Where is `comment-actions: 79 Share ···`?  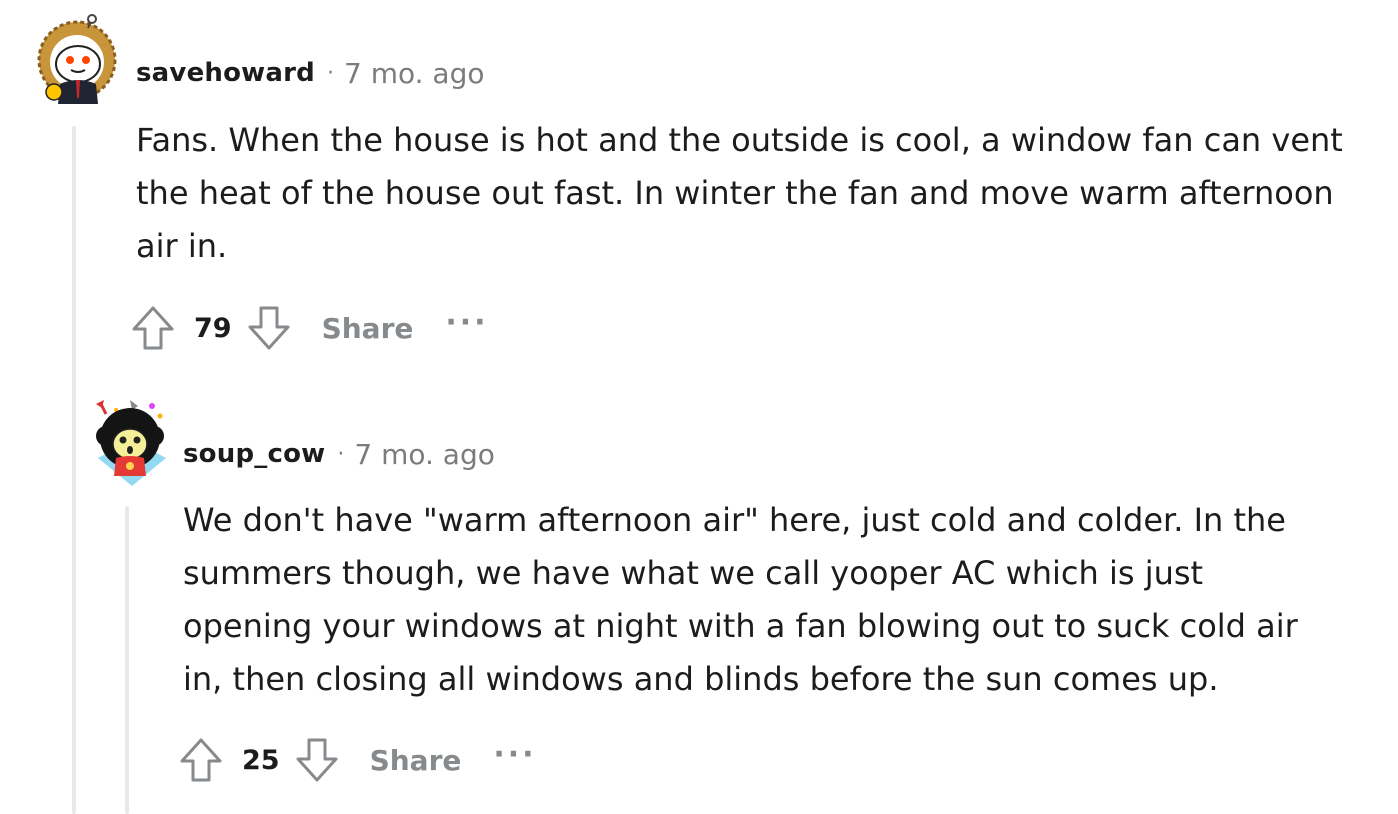 comment-actions: 79 Share ··· is located at coordinates (309, 328).